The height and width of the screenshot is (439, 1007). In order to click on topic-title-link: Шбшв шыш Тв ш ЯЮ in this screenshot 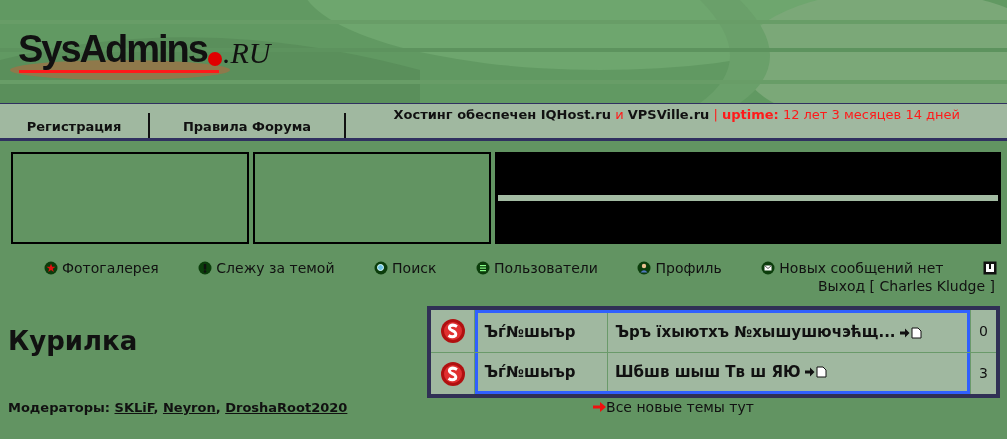, I will do `click(708, 372)`.